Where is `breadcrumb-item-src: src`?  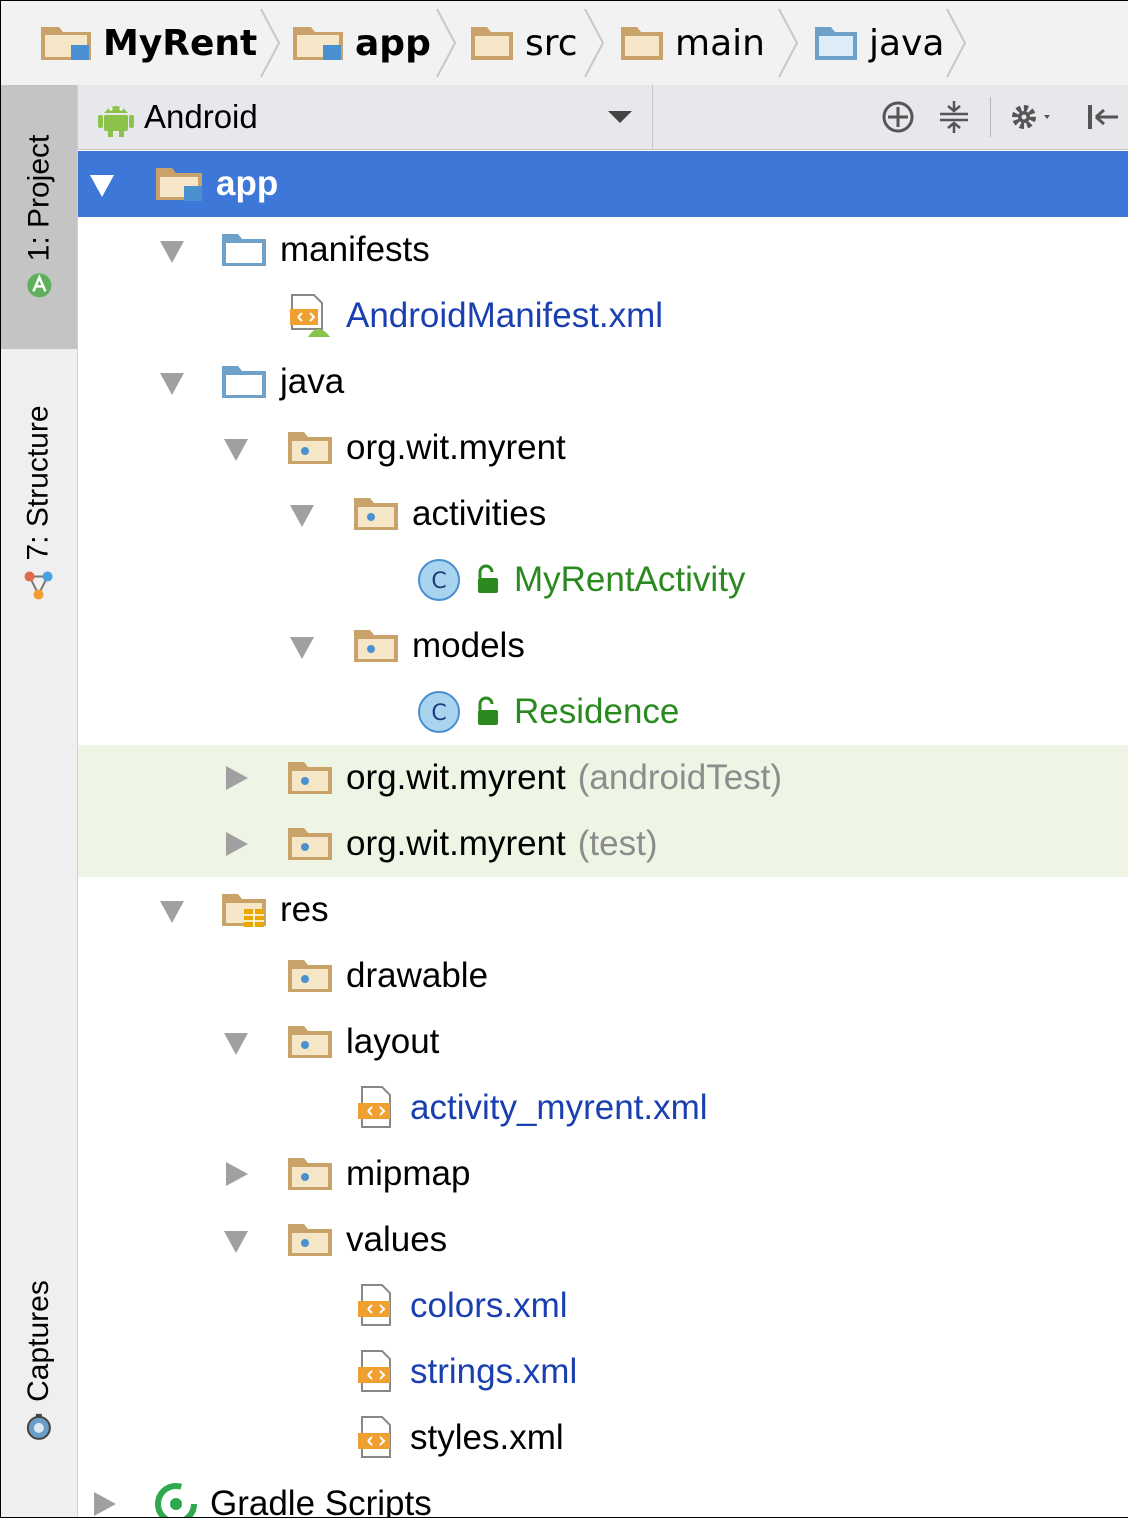
breadcrumb-item-src: src is located at coordinates (523, 43).